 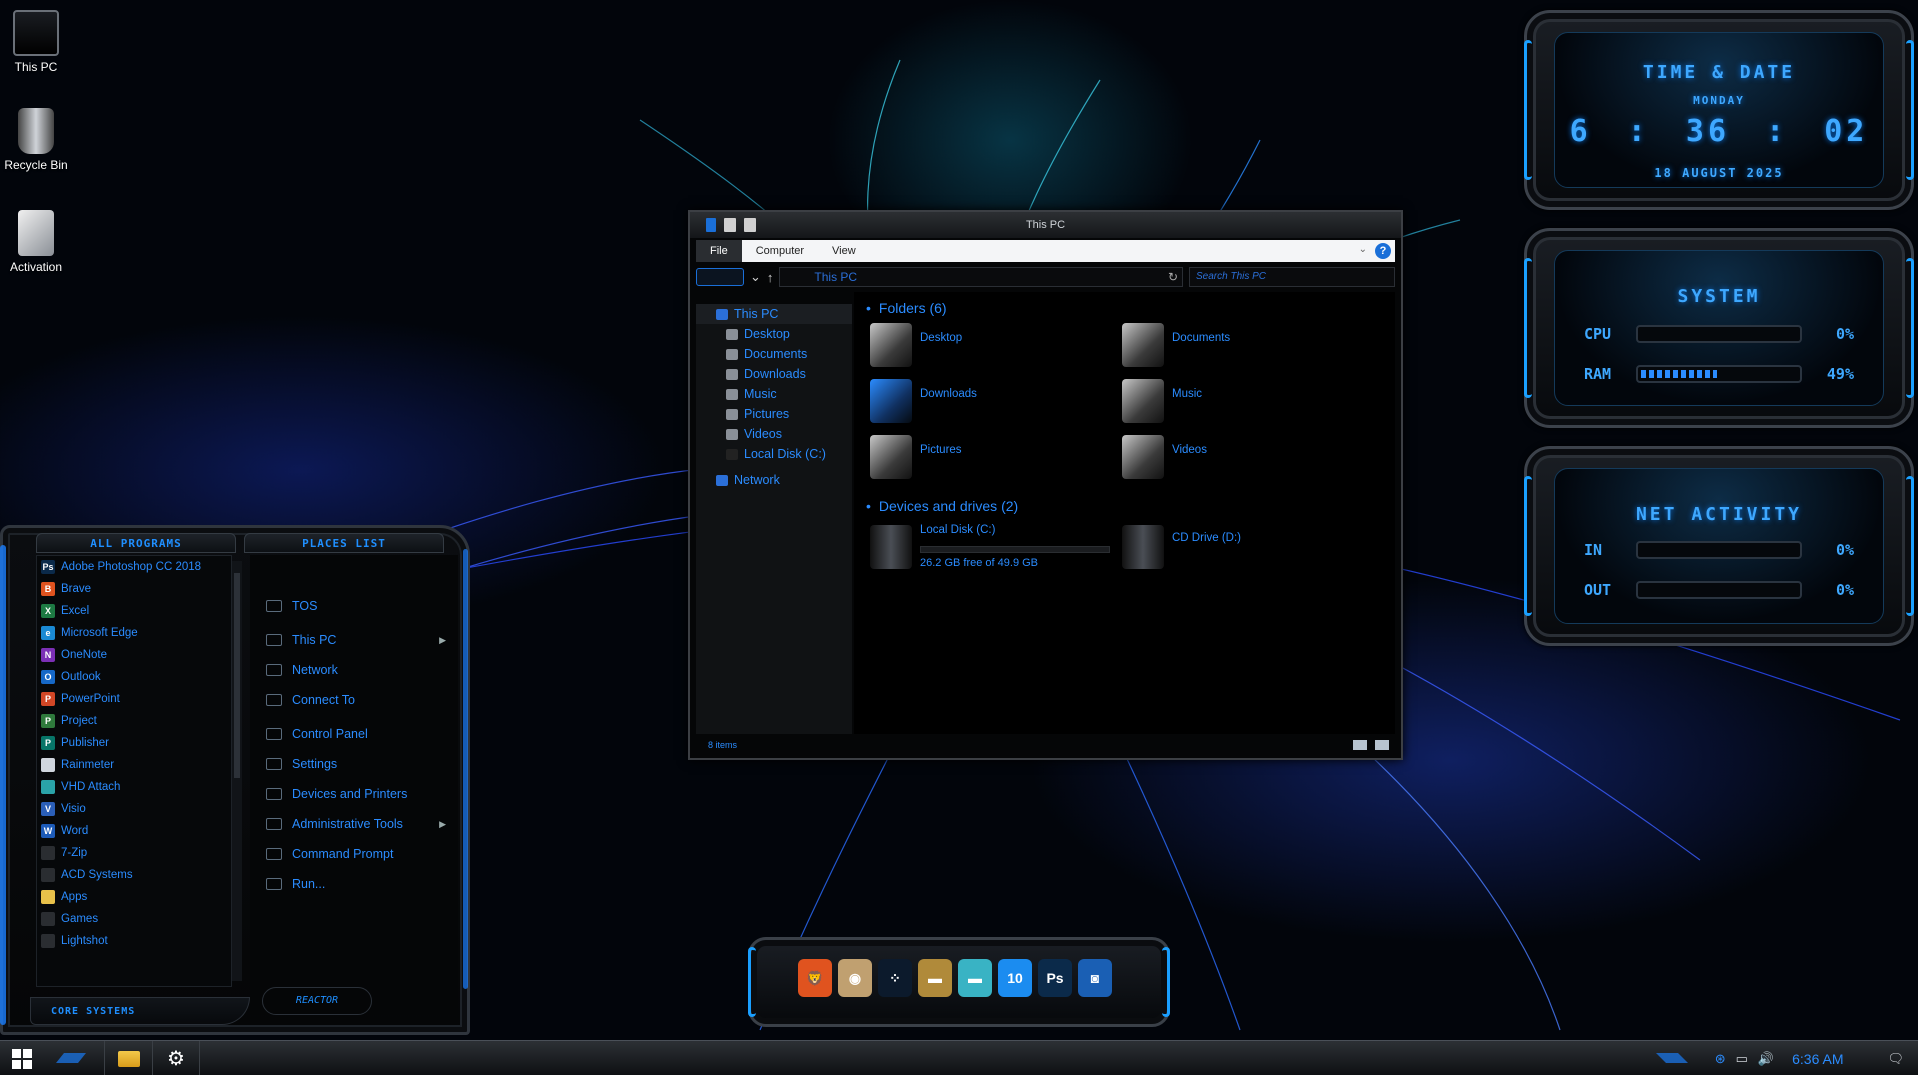 I want to click on folder-tile-downloads: Downloads, so click(x=990, y=401).